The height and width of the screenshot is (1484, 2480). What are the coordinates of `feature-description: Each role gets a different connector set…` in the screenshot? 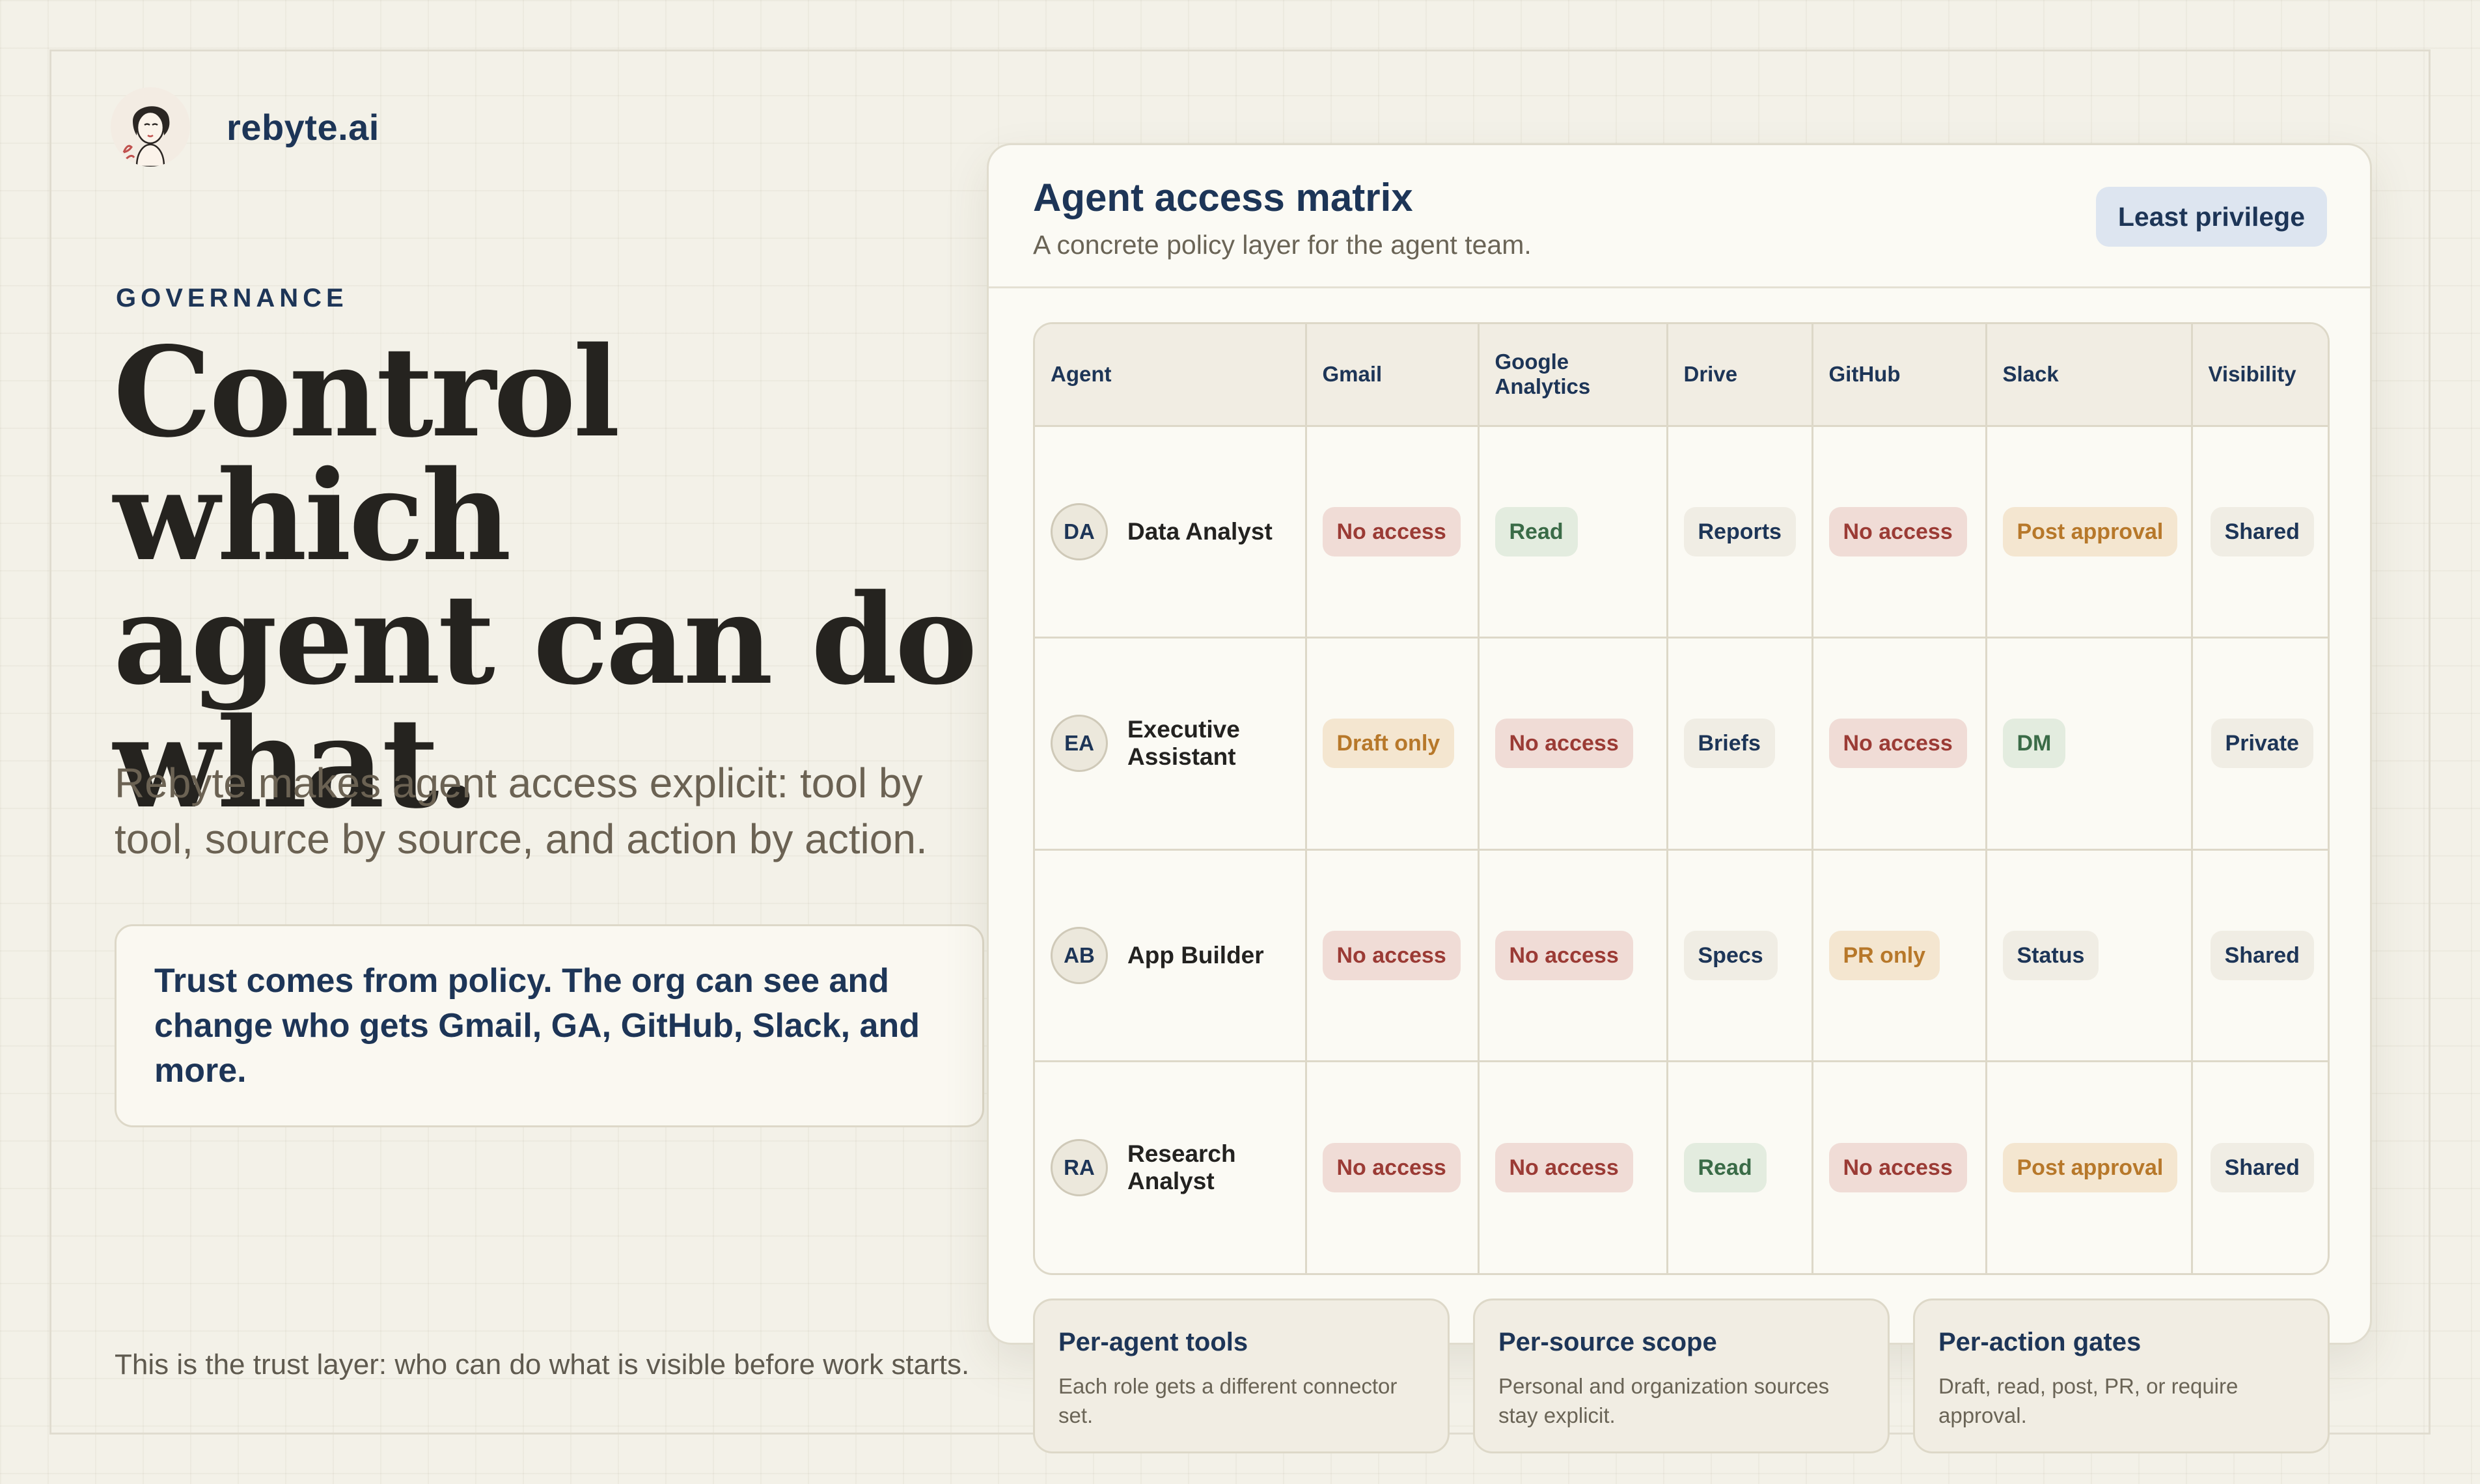 It's located at (1228, 1400).